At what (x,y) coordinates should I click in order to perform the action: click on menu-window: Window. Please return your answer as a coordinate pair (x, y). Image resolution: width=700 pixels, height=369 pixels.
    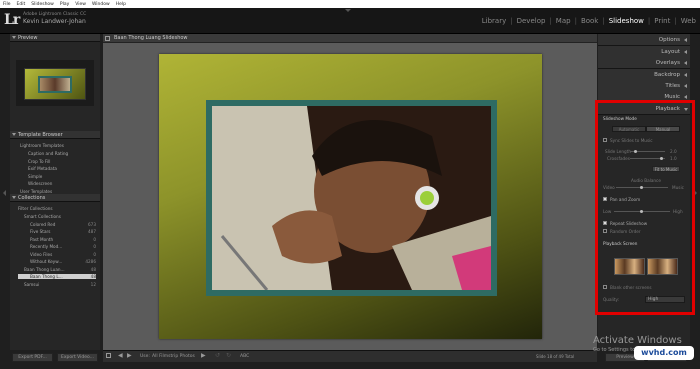
    Looking at the image, I should click on (101, 4).